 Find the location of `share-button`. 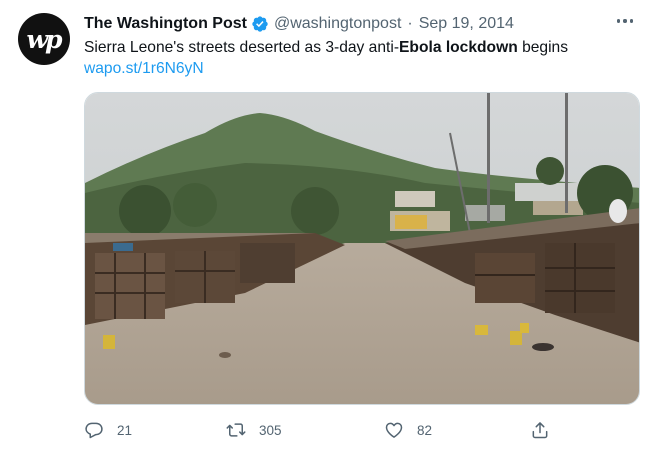

share-button is located at coordinates (540, 430).